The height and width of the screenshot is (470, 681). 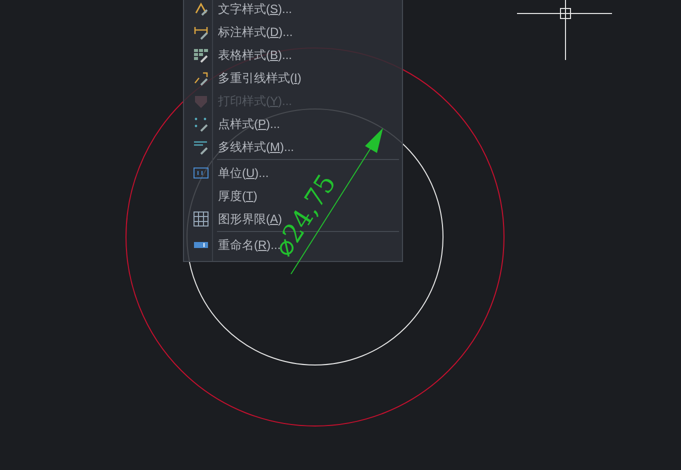 What do you see at coordinates (201, 8) in the screenshot?
I see `text-style-icon` at bounding box center [201, 8].